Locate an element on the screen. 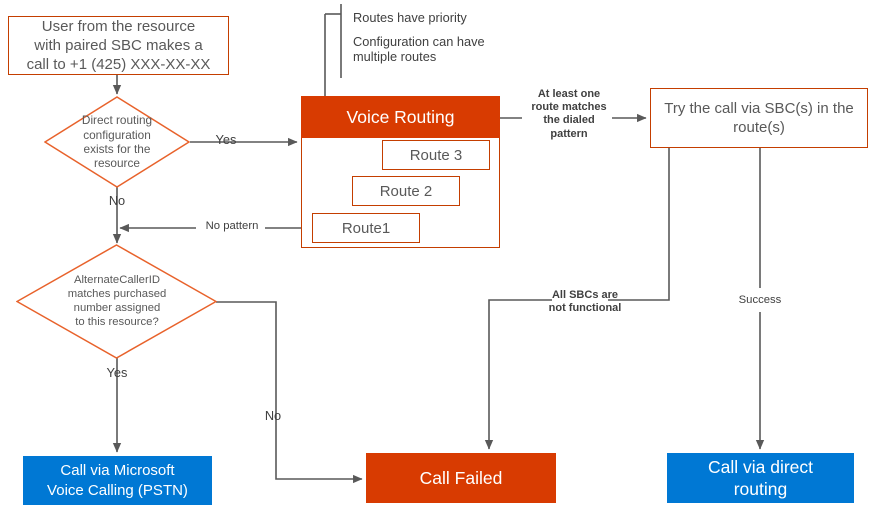 The width and height of the screenshot is (876, 516). voice-routing-header: Voice Routing is located at coordinates (400, 117).